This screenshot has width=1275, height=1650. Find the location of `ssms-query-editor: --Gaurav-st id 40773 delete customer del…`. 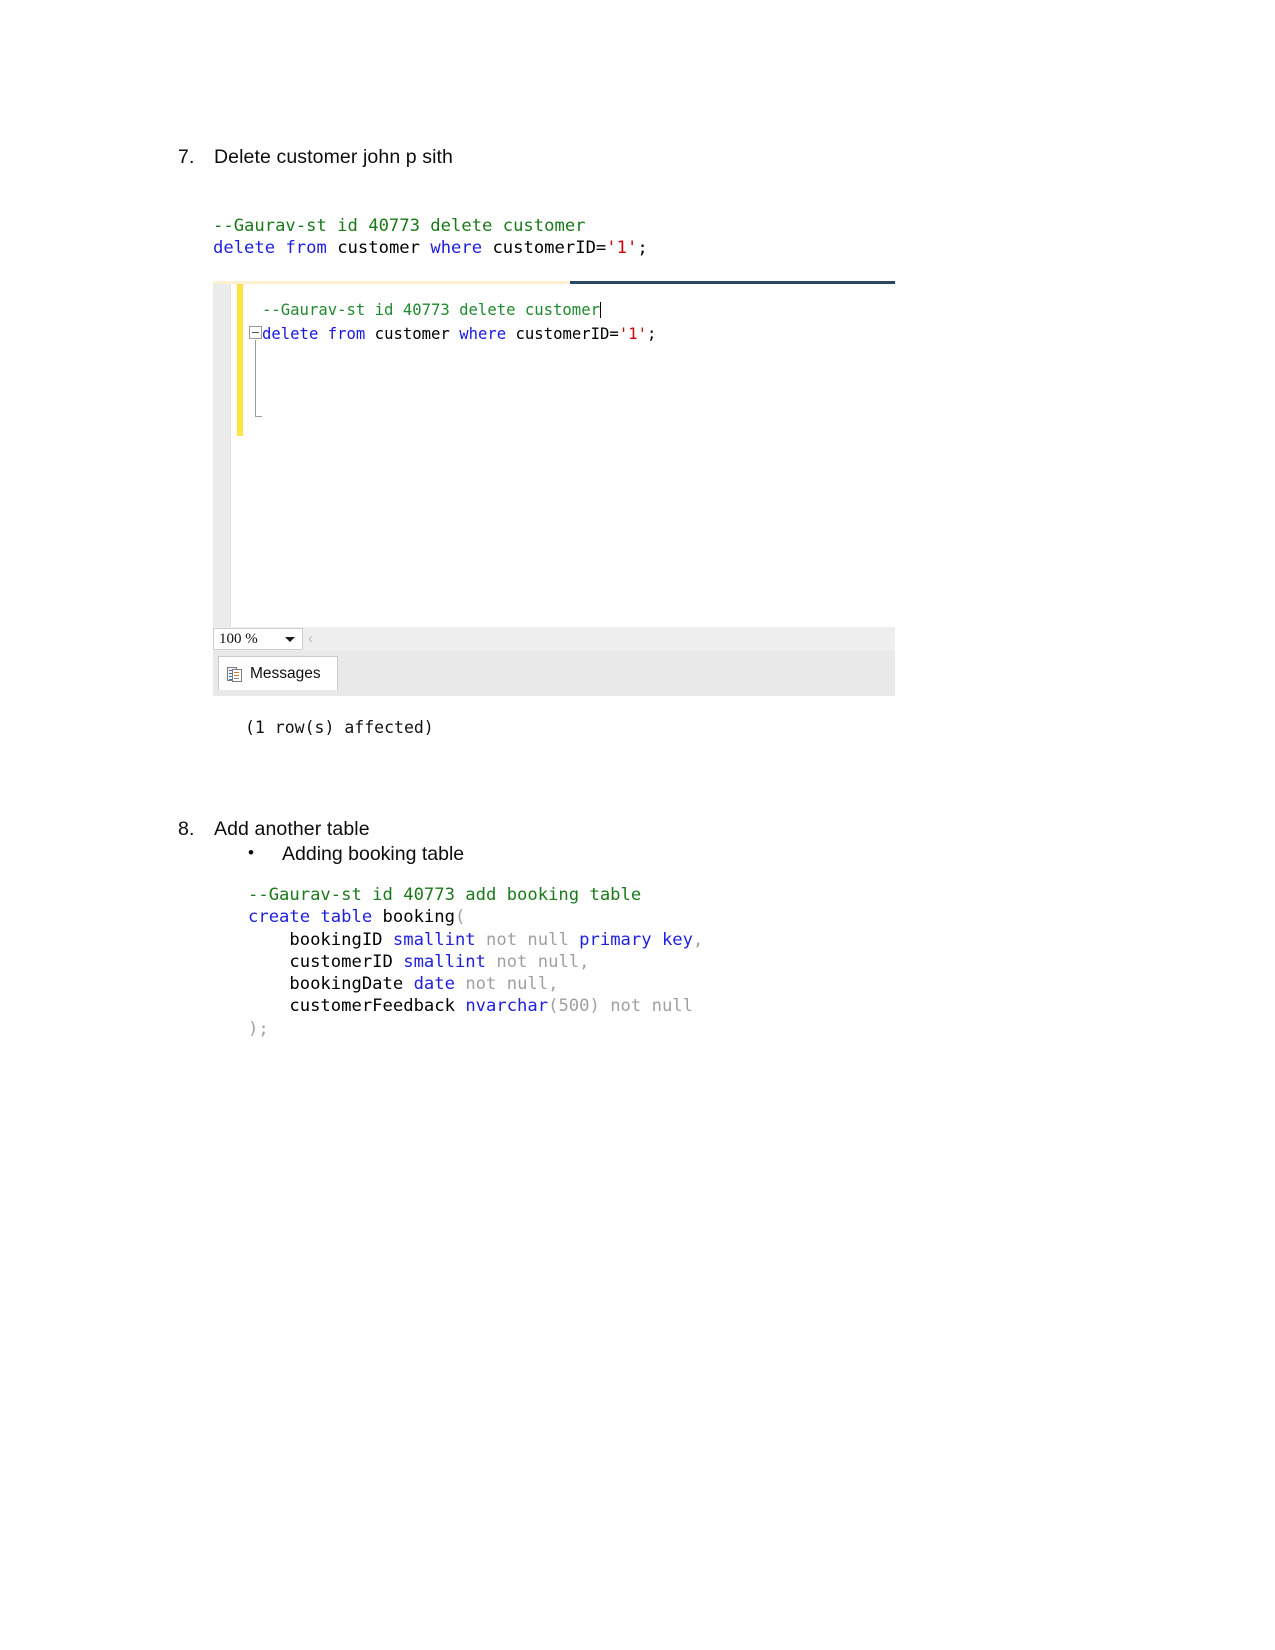

ssms-query-editor: --Gaurav-st id 40773 delete customer del… is located at coordinates (554, 455).